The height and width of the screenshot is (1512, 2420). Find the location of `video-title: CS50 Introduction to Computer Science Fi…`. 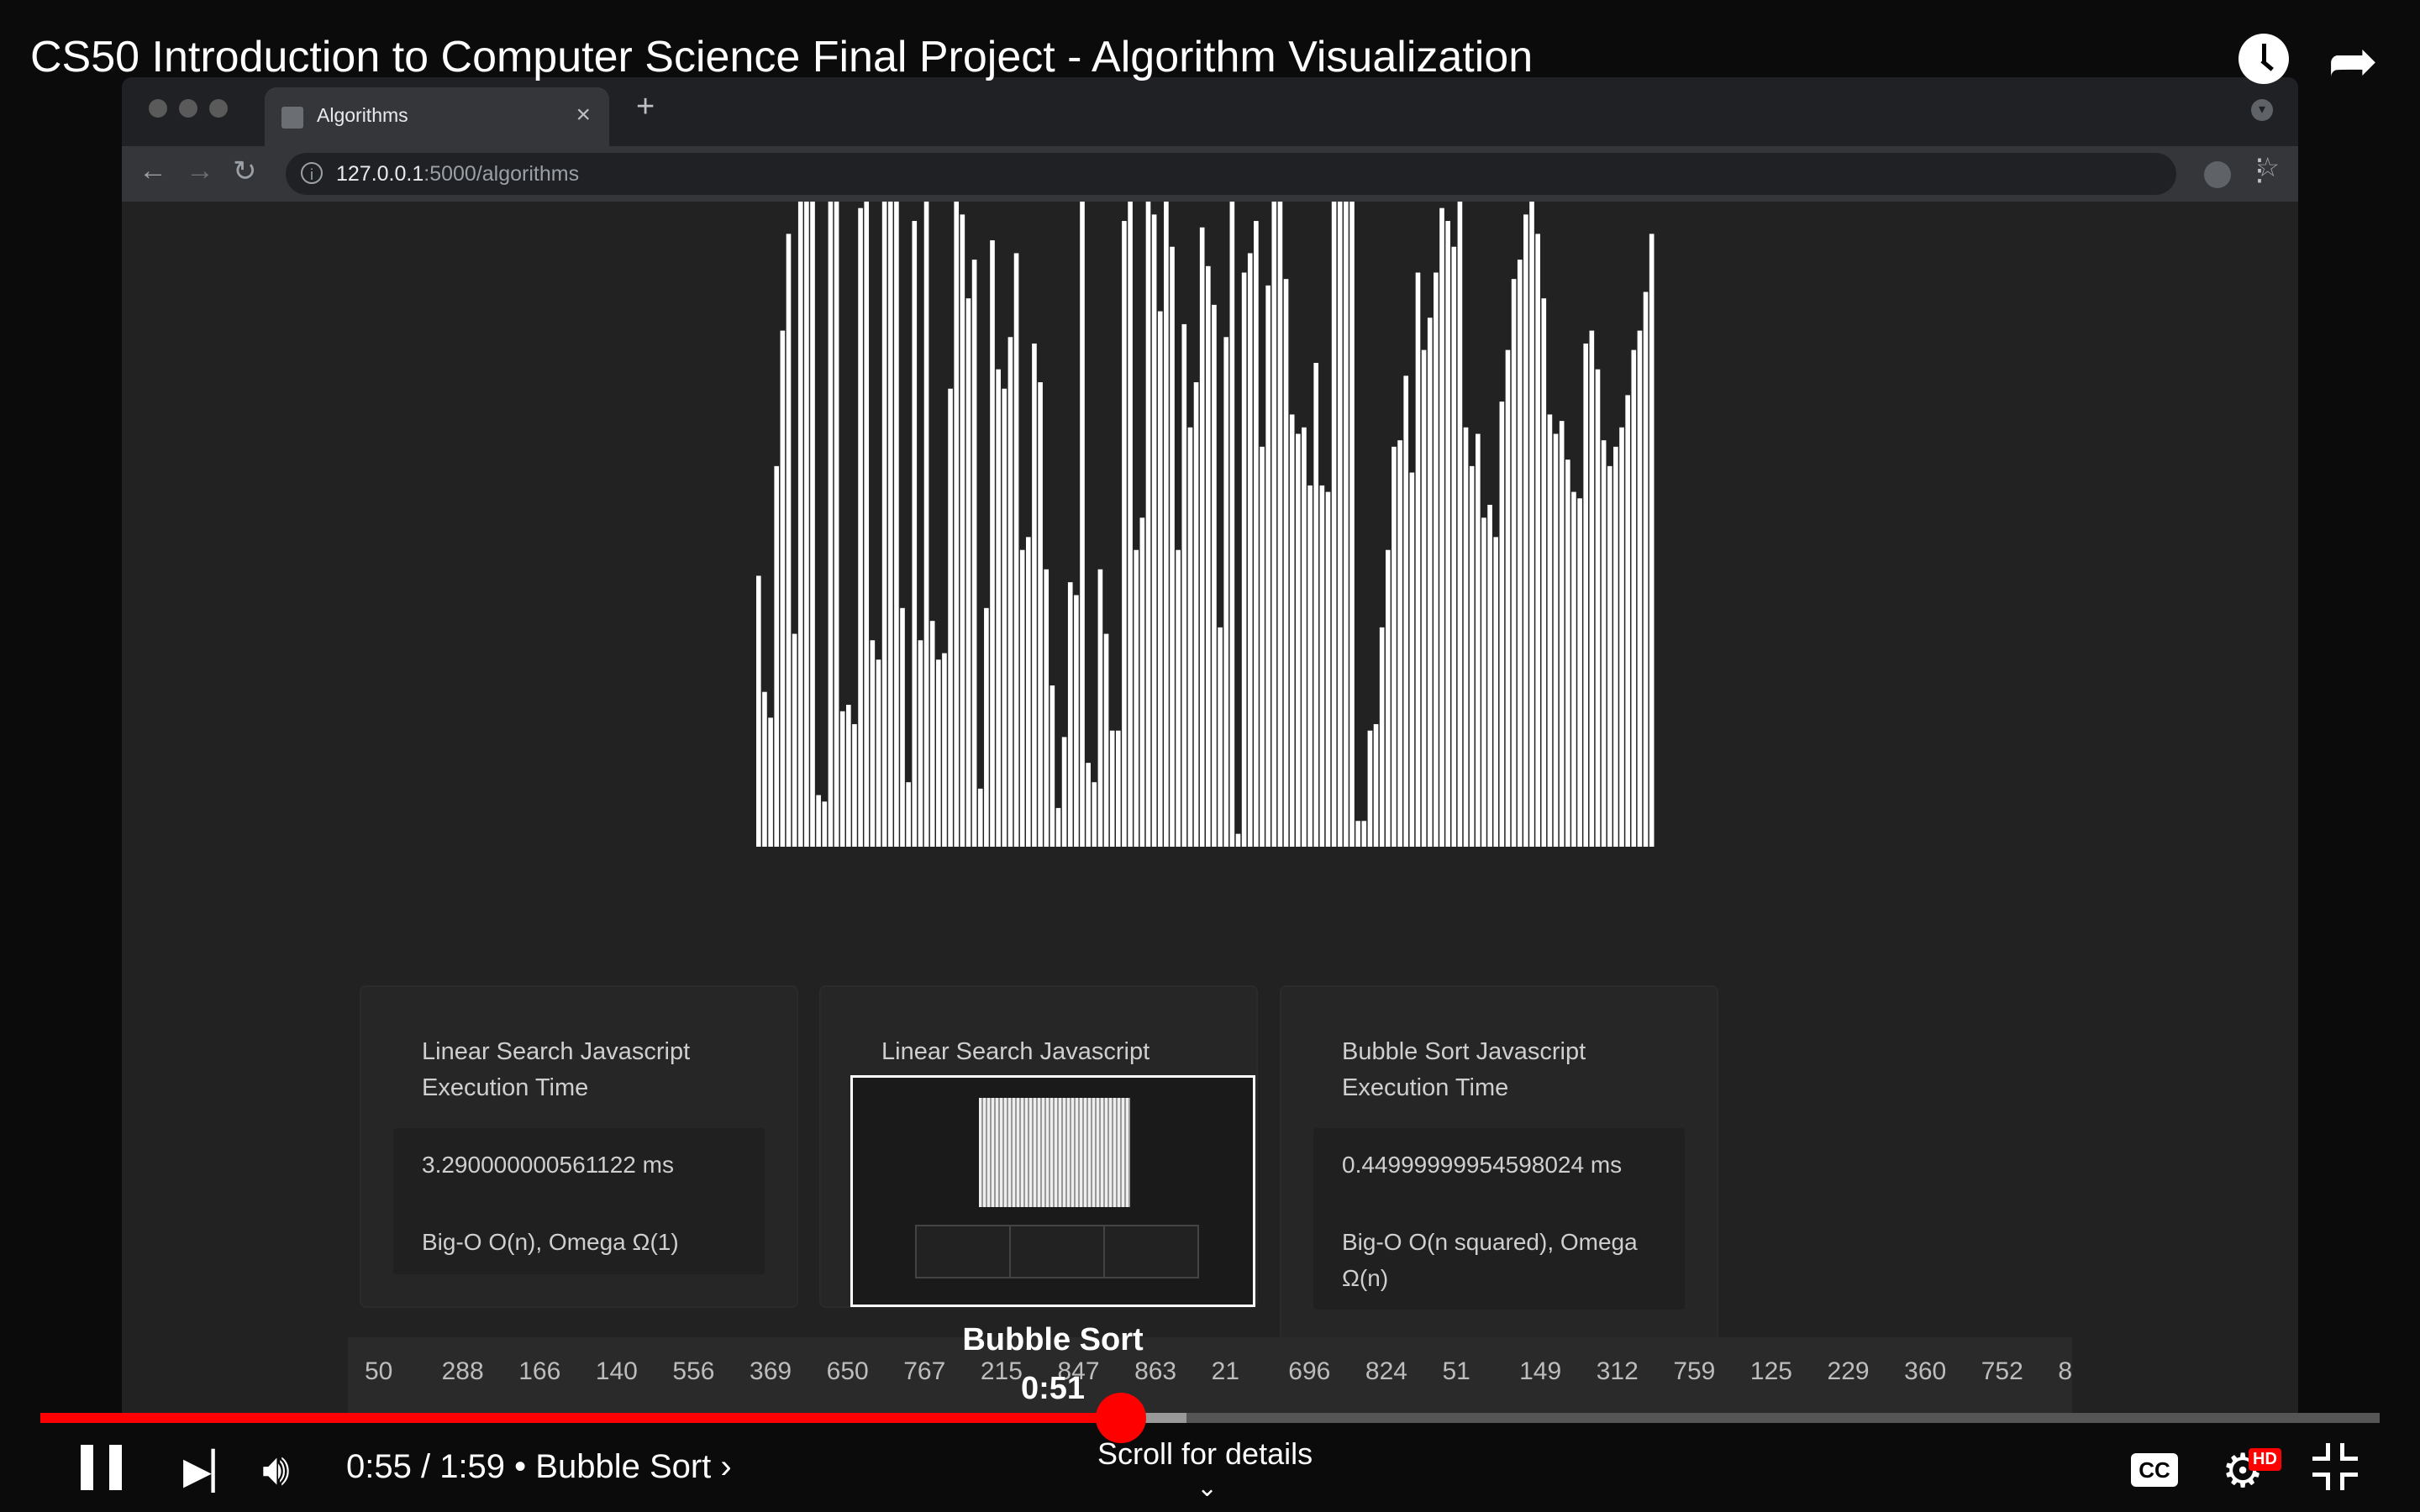

video-title: CS50 Introduction to Computer Science Fi… is located at coordinates (781, 57).